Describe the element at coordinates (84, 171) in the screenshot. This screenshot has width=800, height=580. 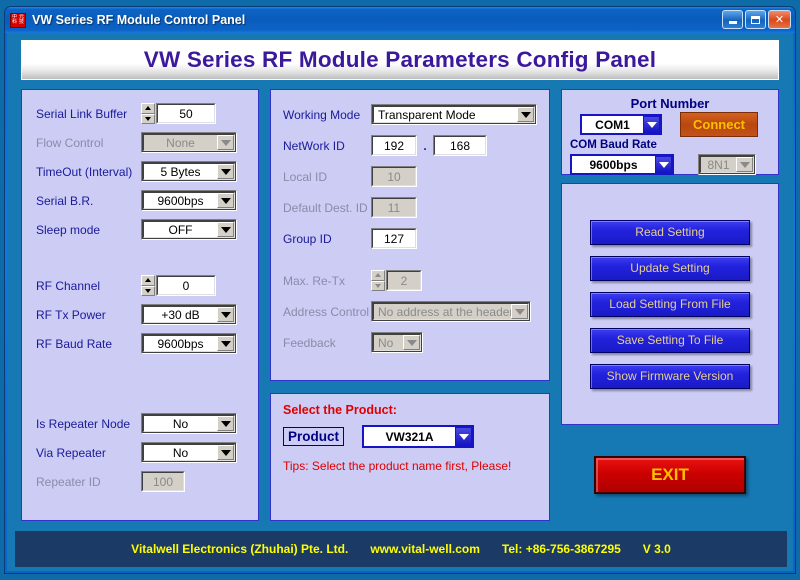
I see `label-timeout: TimeOut (Interval)` at that location.